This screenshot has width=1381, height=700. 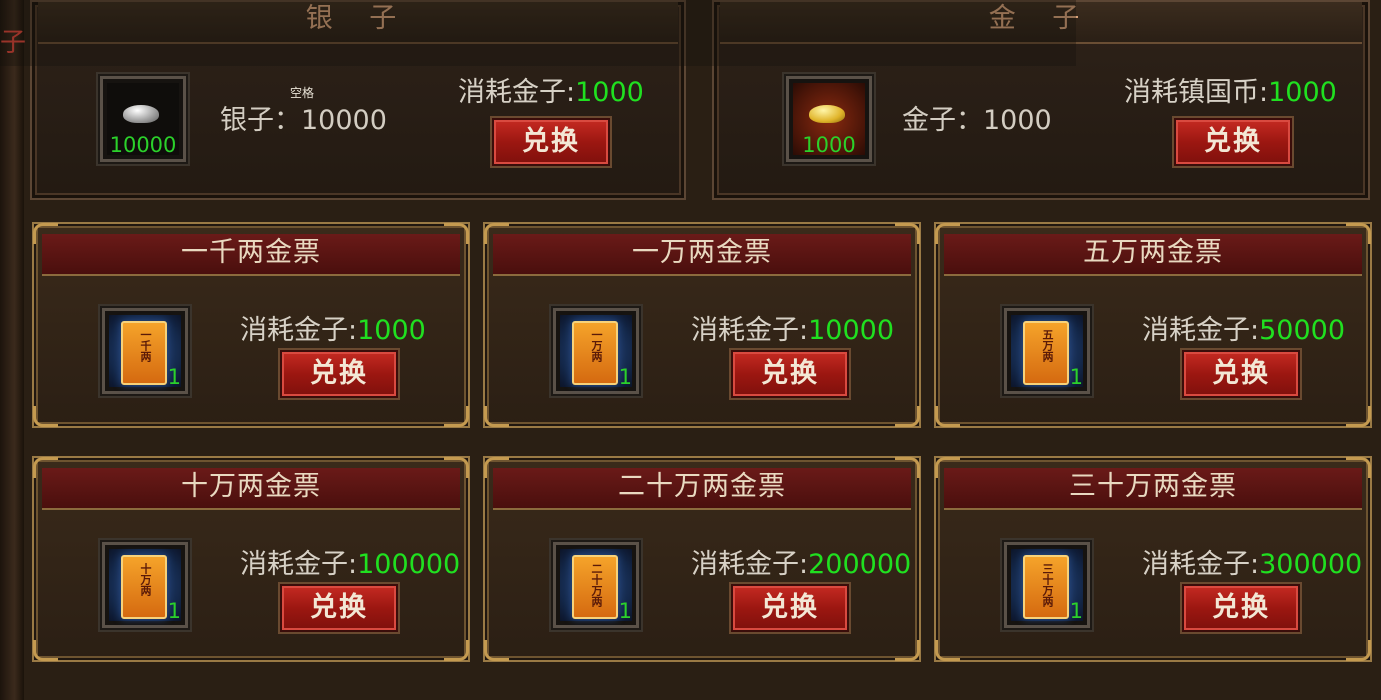 I want to click on ticket-card-text: 一千两, so click(x=145, y=345).